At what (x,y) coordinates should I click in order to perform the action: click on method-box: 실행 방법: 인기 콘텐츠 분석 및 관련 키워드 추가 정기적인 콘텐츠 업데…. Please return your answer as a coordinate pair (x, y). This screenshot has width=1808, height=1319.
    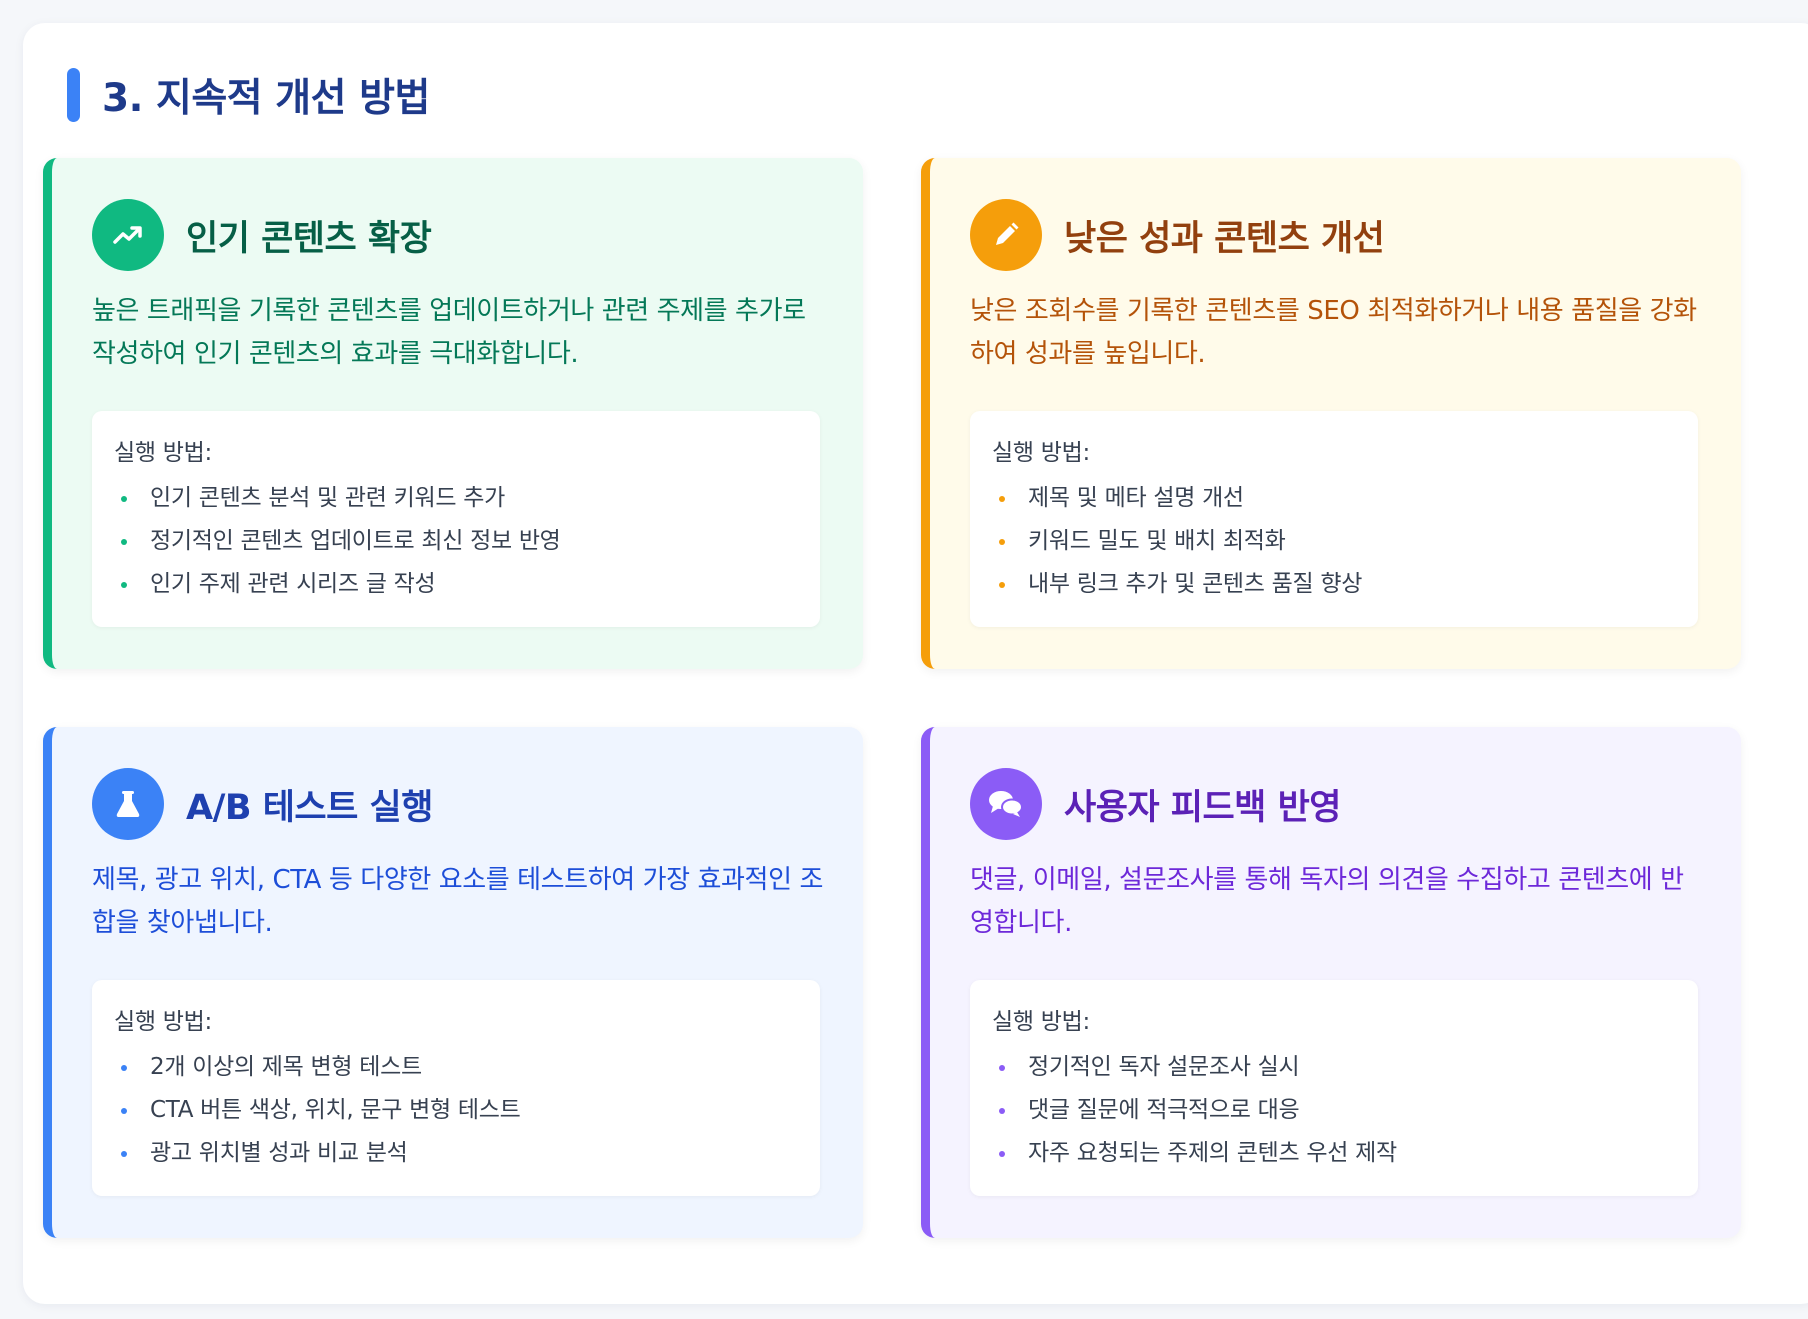
    Looking at the image, I should click on (456, 519).